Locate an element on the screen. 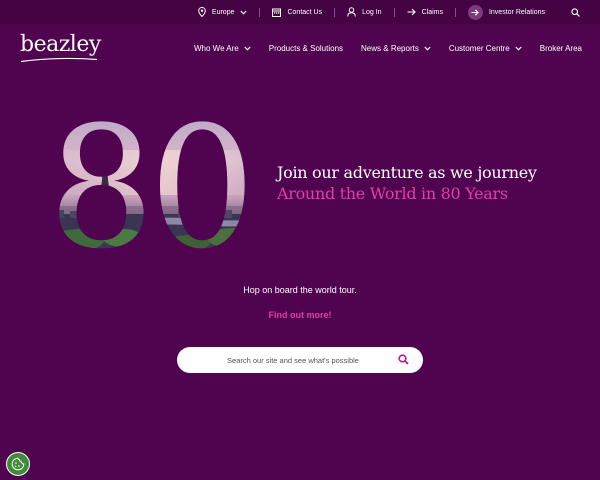  nav-item-products-solutions: Products & Solutions is located at coordinates (306, 48).